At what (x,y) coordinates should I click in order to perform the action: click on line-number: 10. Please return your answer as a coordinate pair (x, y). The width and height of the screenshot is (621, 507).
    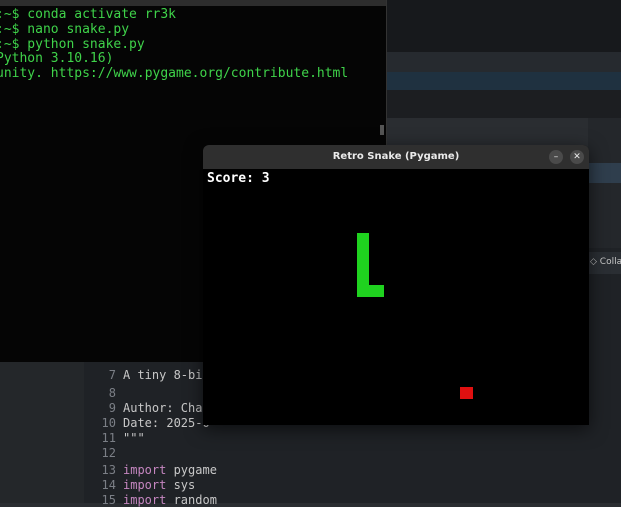
    Looking at the image, I should click on (108, 423).